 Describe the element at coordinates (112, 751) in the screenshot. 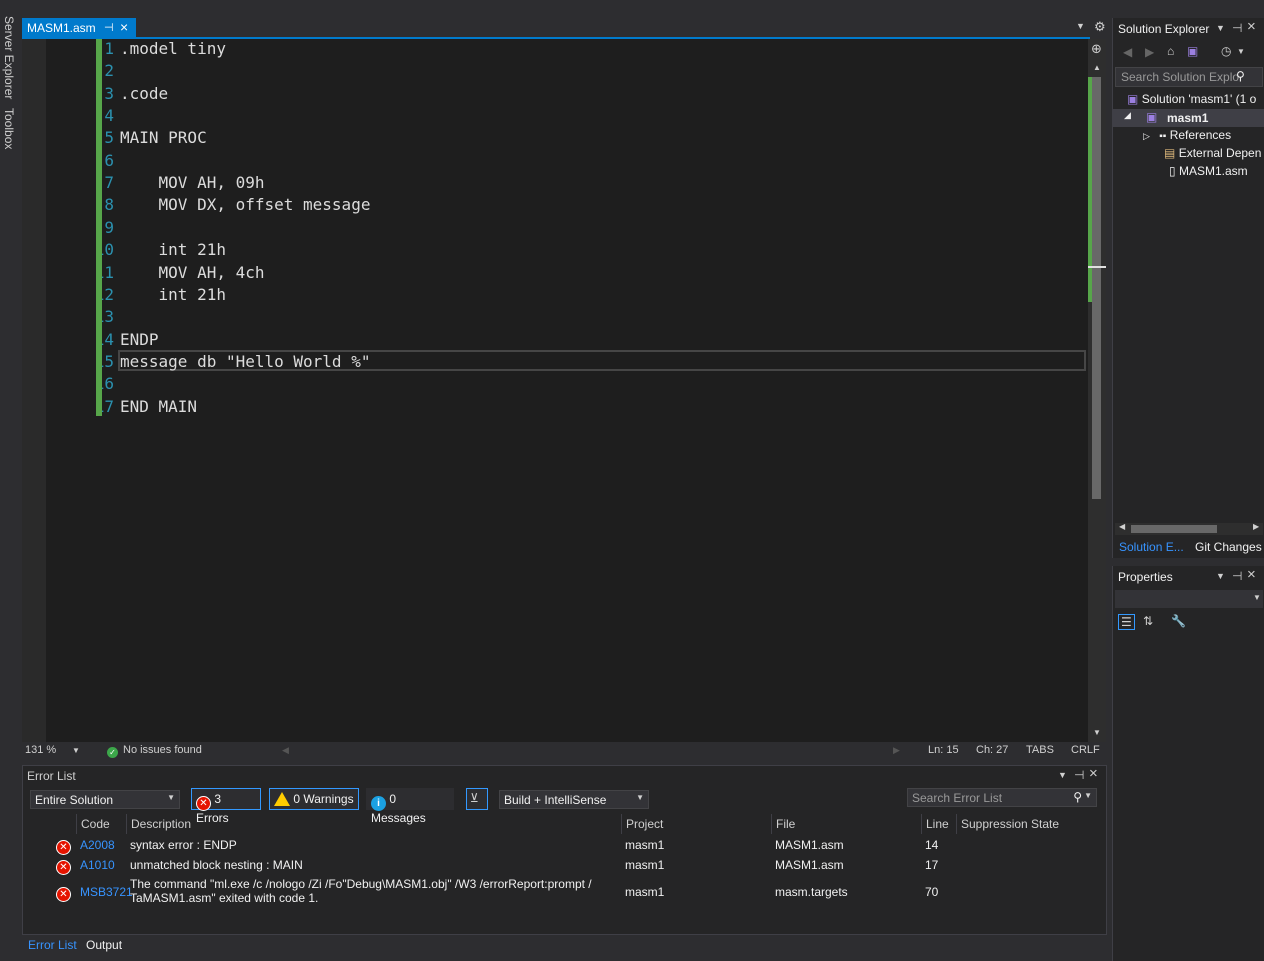

I see `issues-indicator: ✓` at that location.